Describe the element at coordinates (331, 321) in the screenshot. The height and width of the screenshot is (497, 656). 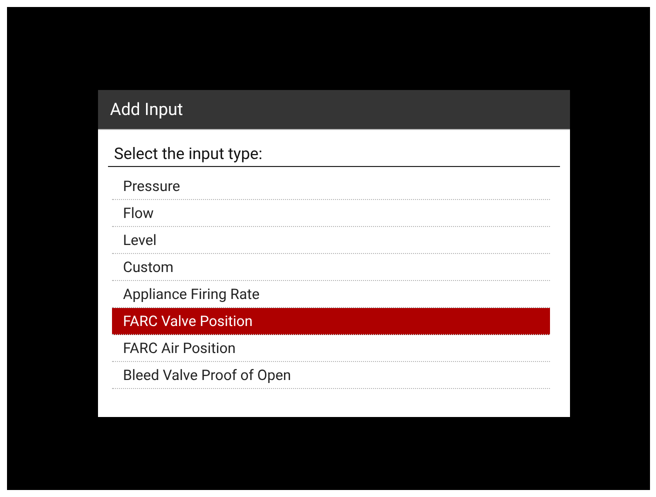
I see `list-item: FARC Valve Position` at that location.